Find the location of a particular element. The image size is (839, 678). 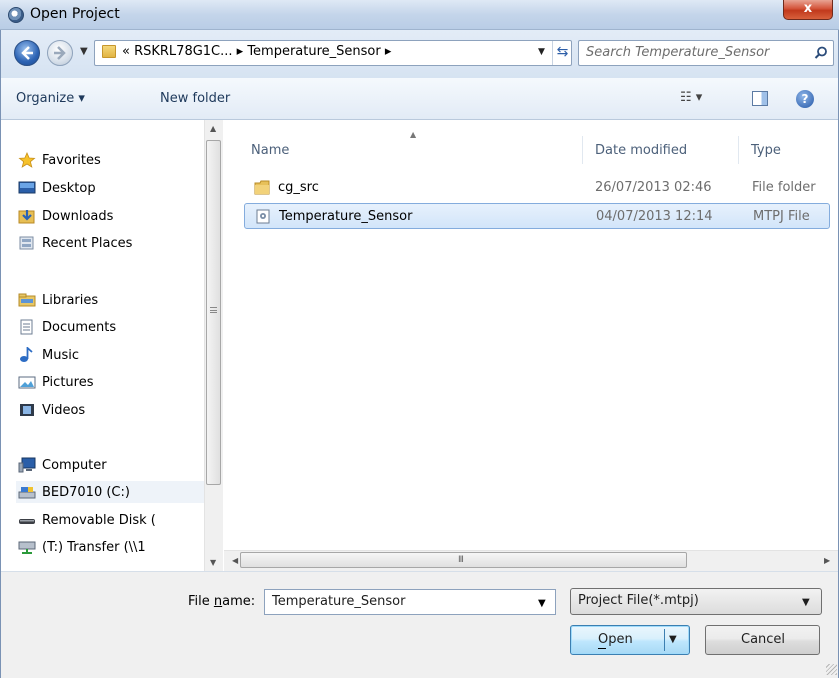

nav-label: Videos is located at coordinates (64, 410).